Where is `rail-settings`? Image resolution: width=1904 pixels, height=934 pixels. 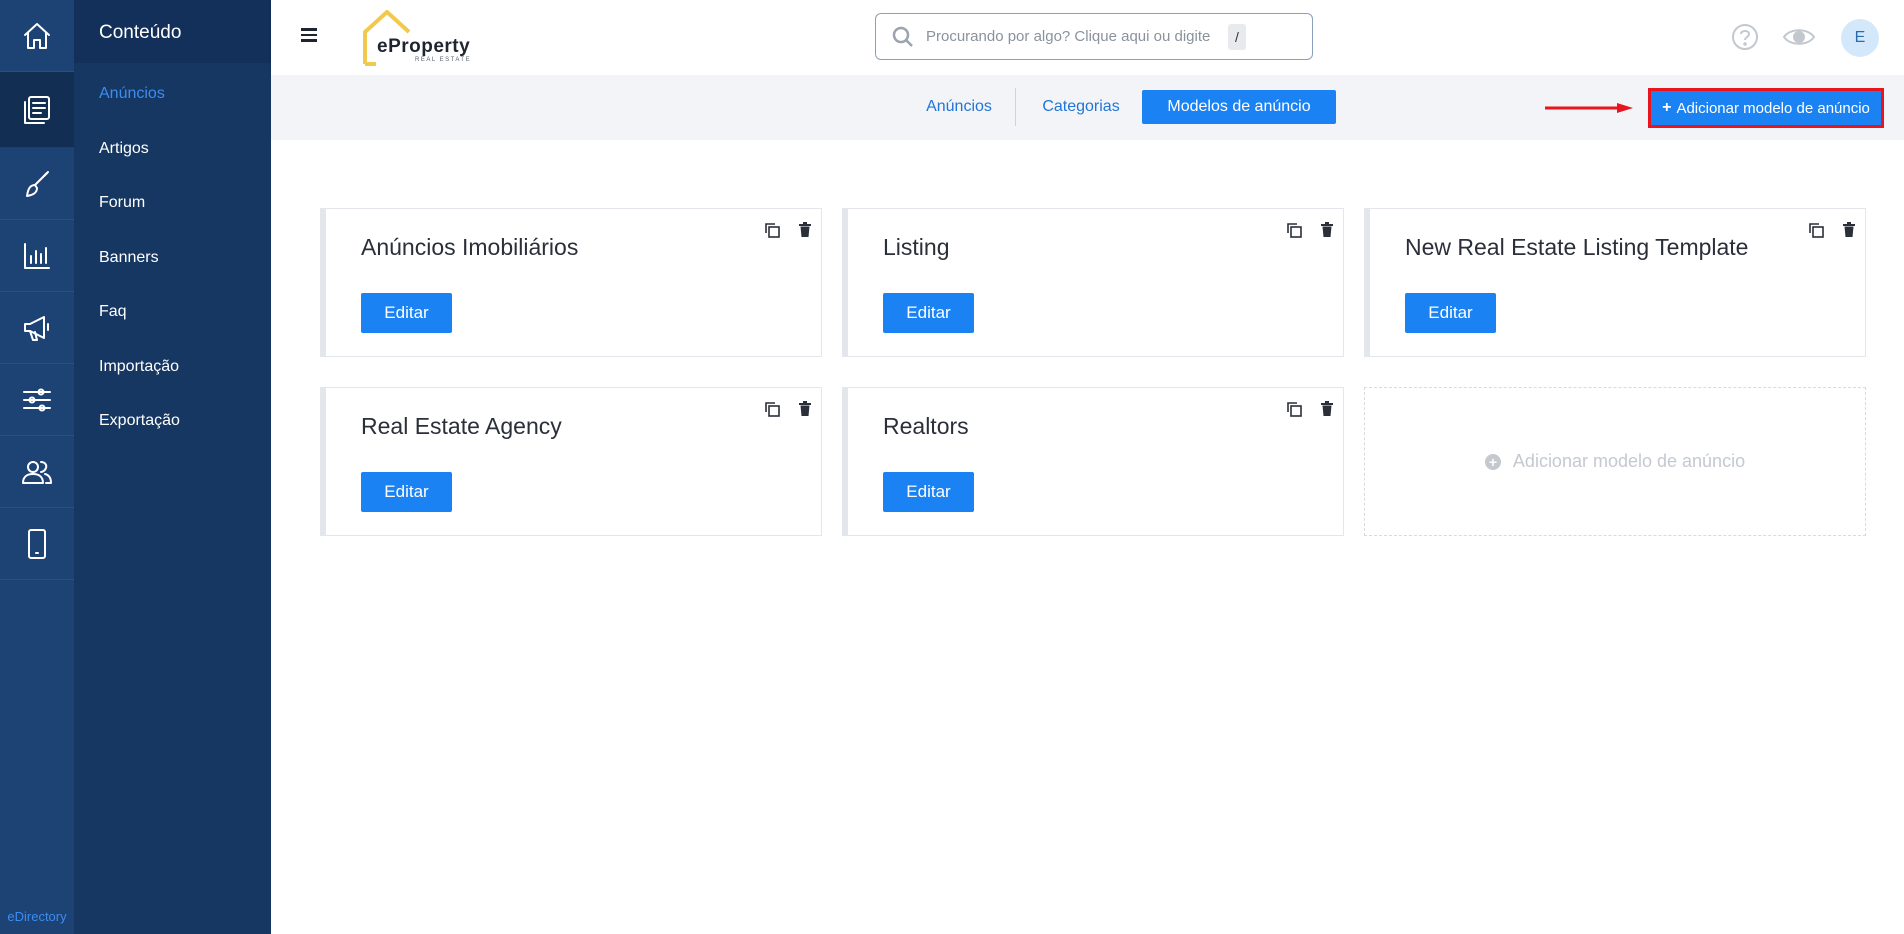 rail-settings is located at coordinates (37, 400).